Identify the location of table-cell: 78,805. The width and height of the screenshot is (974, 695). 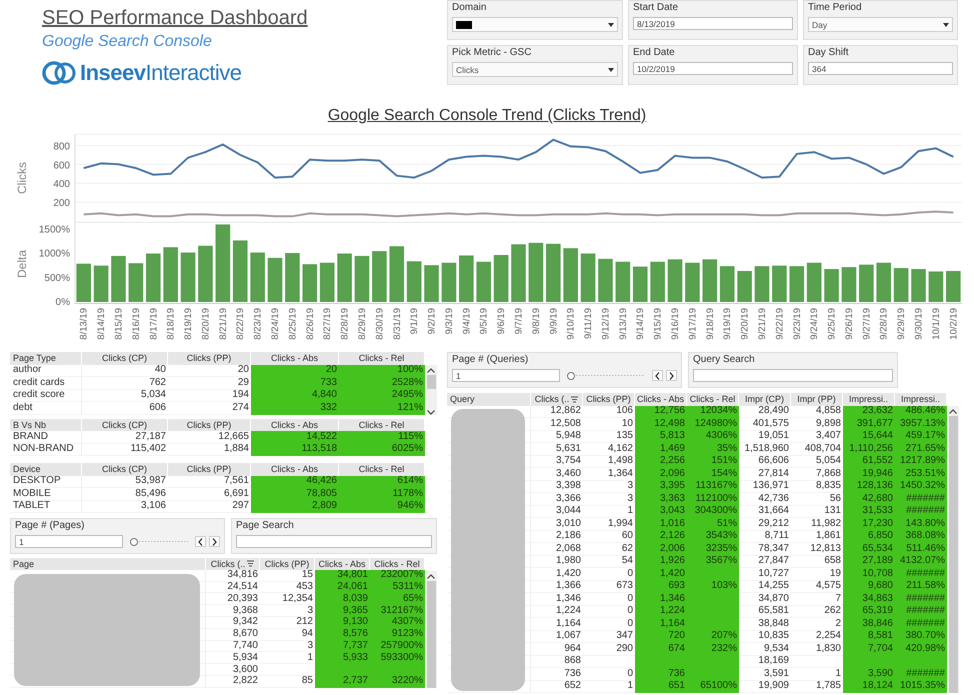
(295, 494).